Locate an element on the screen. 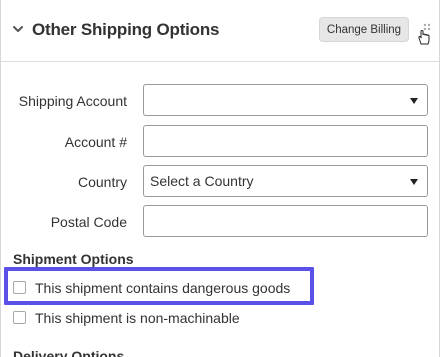 This screenshot has height=357, width=440. dangerous-goods-checkbox is located at coordinates (19, 287).